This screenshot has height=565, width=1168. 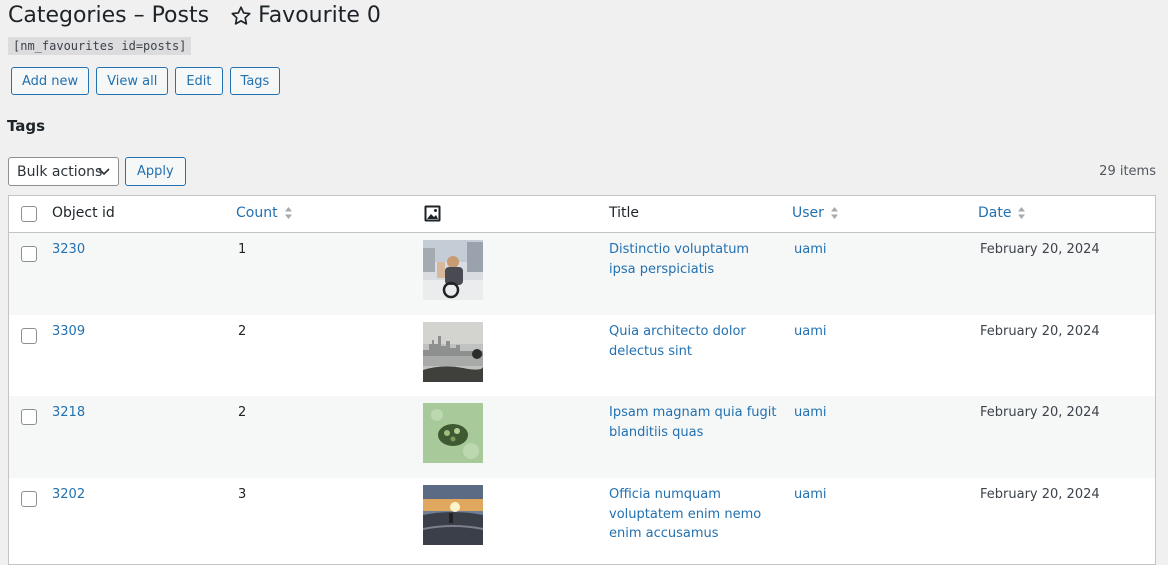 I want to click on column-image, so click(x=432, y=213).